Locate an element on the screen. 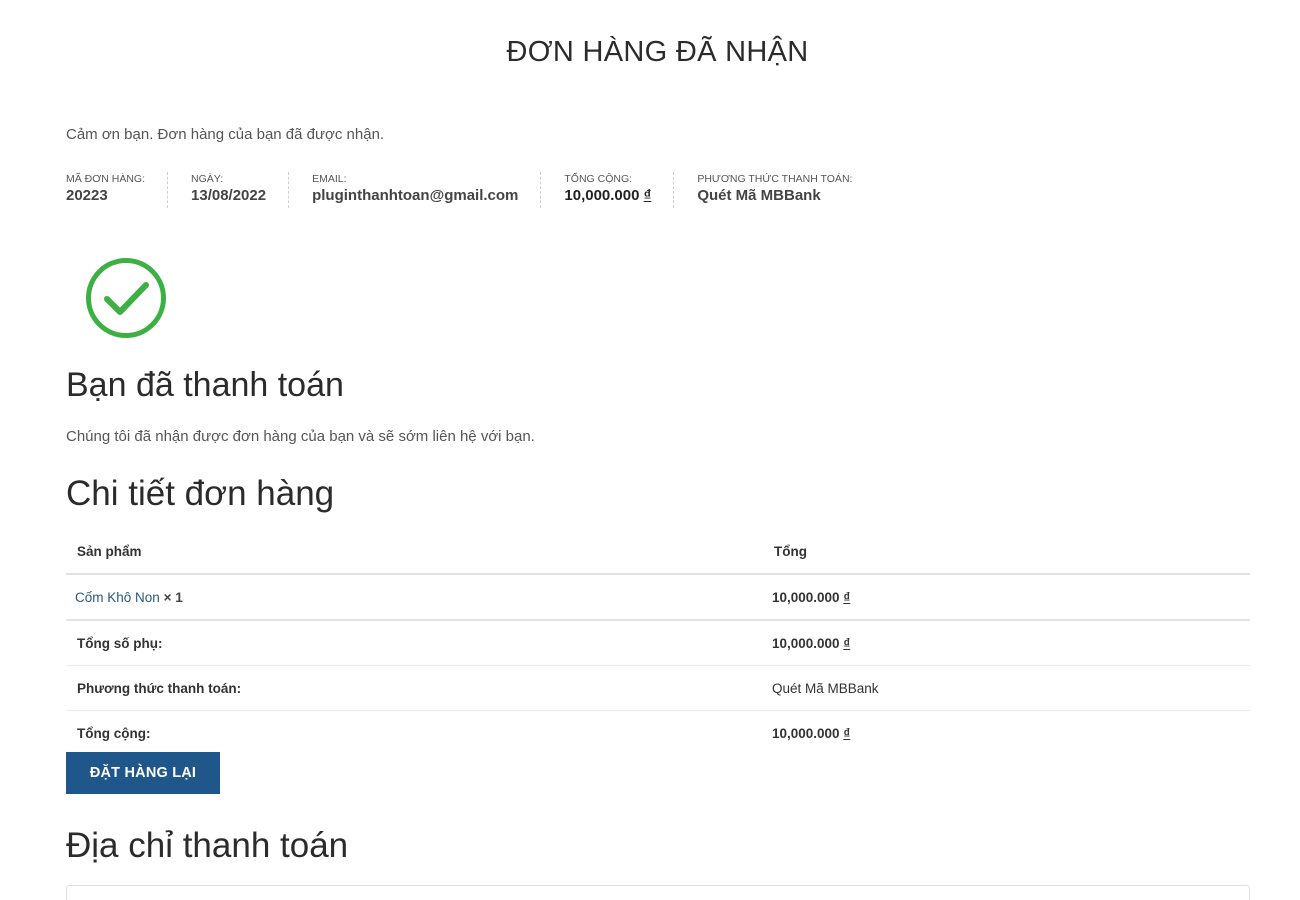 This screenshot has height=900, width=1300. date-label: NGÀY: is located at coordinates (207, 179).